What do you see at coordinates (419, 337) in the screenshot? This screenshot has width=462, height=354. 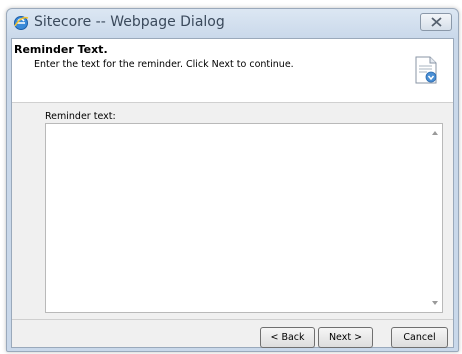 I see `cancel-button: Cancel` at bounding box center [419, 337].